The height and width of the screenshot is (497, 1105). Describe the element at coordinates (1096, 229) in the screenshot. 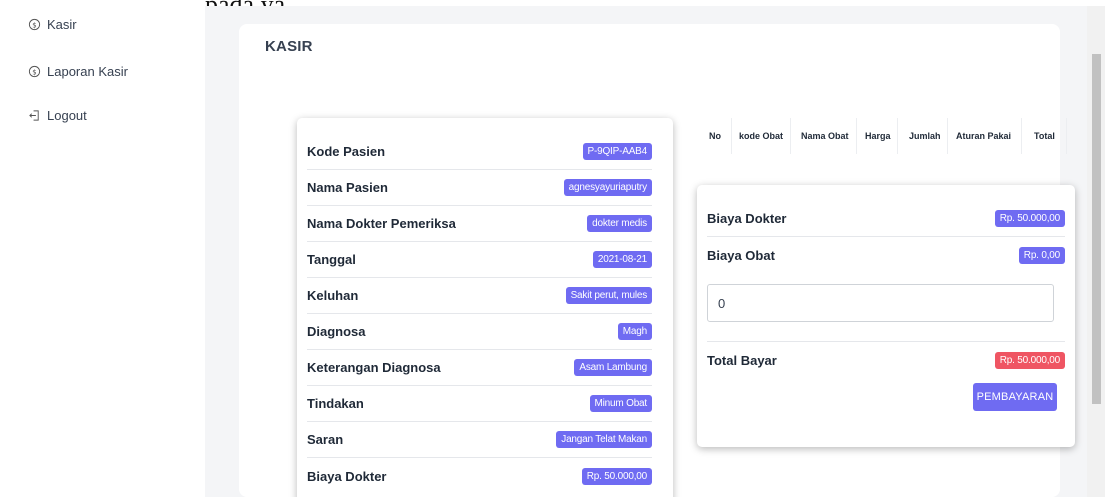

I see `scrollbar-thumb` at that location.